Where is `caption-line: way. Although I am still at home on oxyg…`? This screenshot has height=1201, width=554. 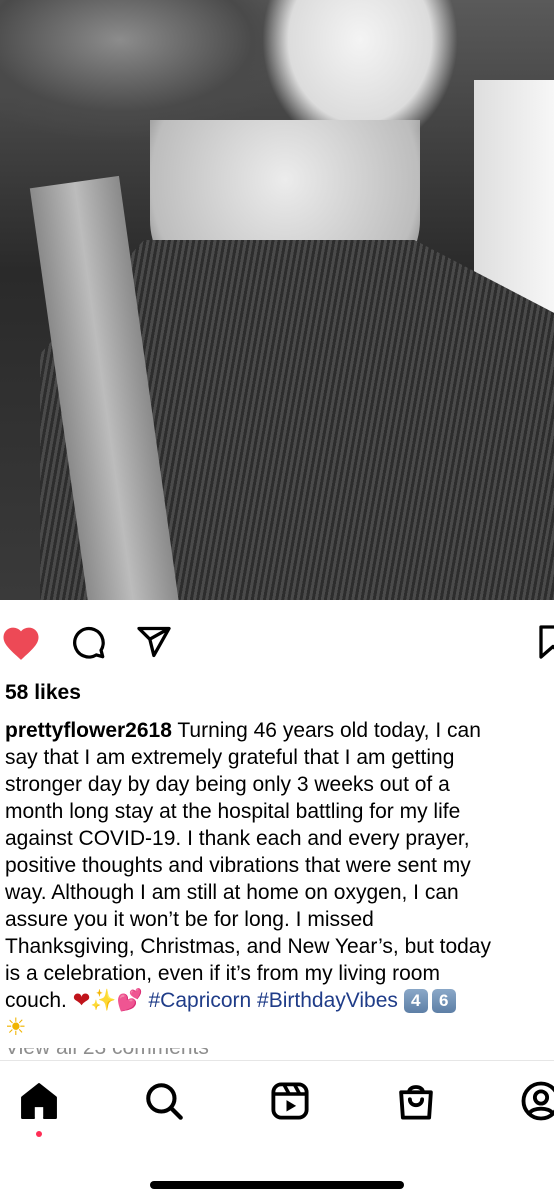 caption-line: way. Although I am still at home on oxyg… is located at coordinates (279, 892).